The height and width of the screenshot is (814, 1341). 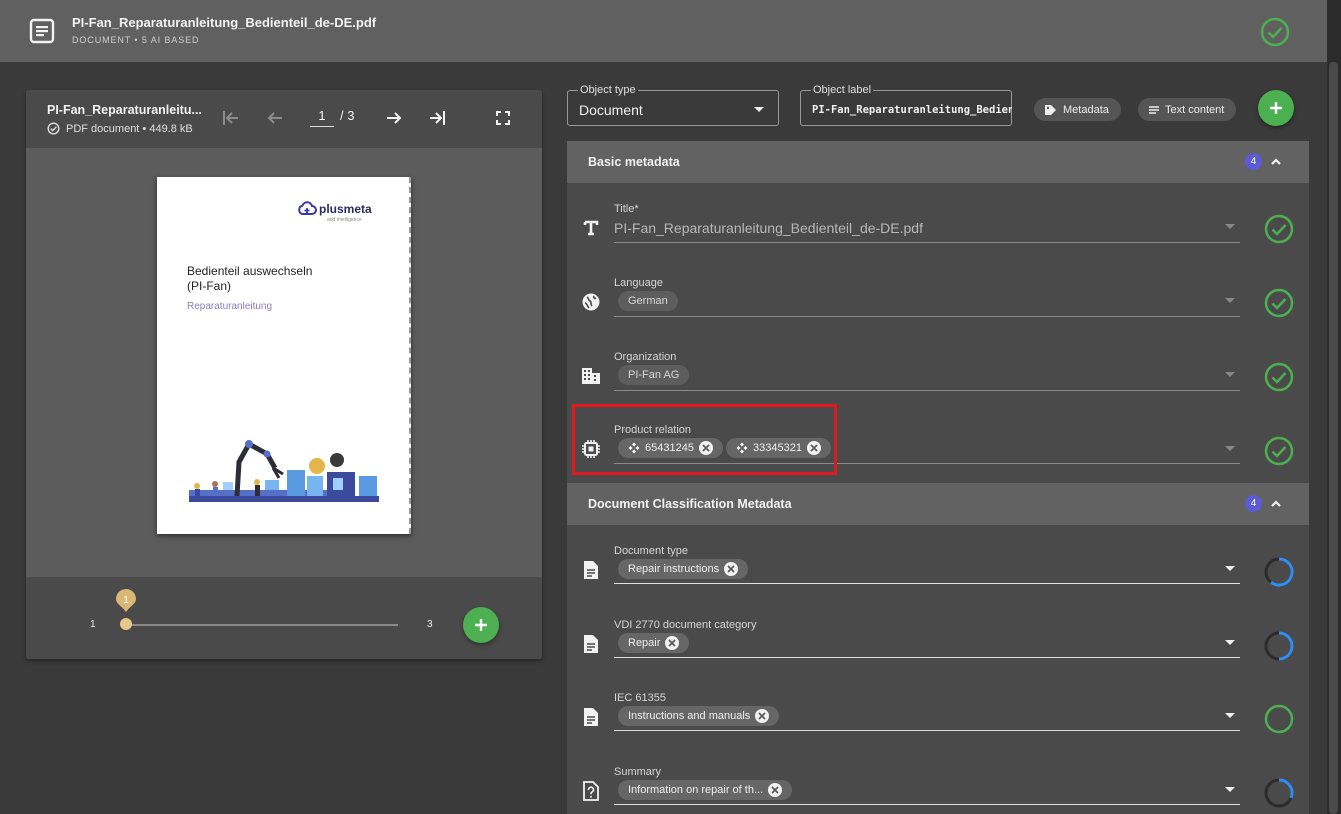 What do you see at coordinates (347, 115) in the screenshot?
I see `page-total: / 3` at bounding box center [347, 115].